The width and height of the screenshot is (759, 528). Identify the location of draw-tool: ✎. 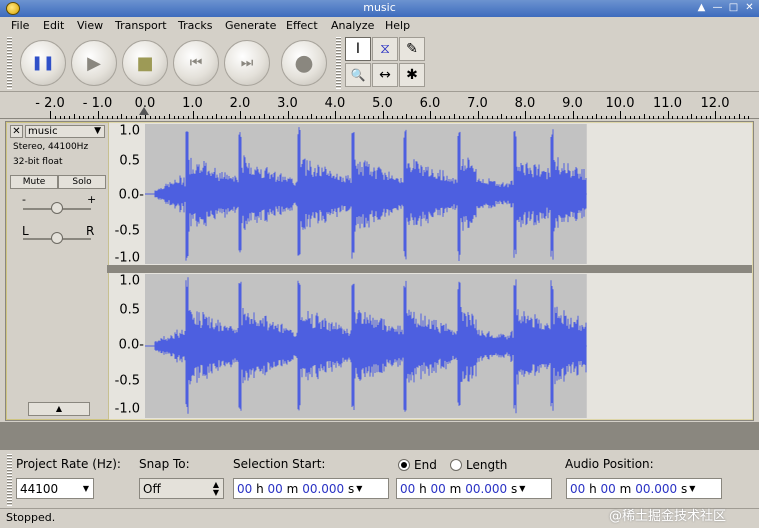
(412, 49).